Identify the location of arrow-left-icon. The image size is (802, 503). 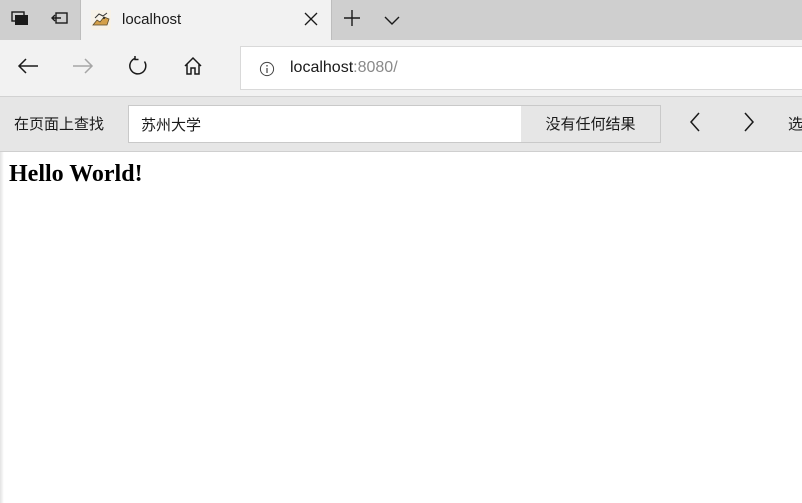
(28, 68).